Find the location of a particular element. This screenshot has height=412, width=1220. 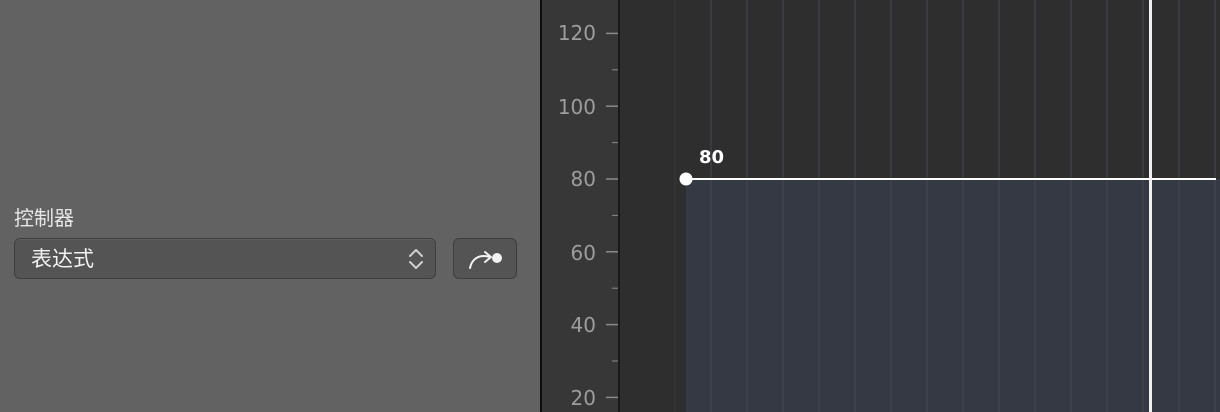

controller-popup-value: 表达式 is located at coordinates (62, 259).